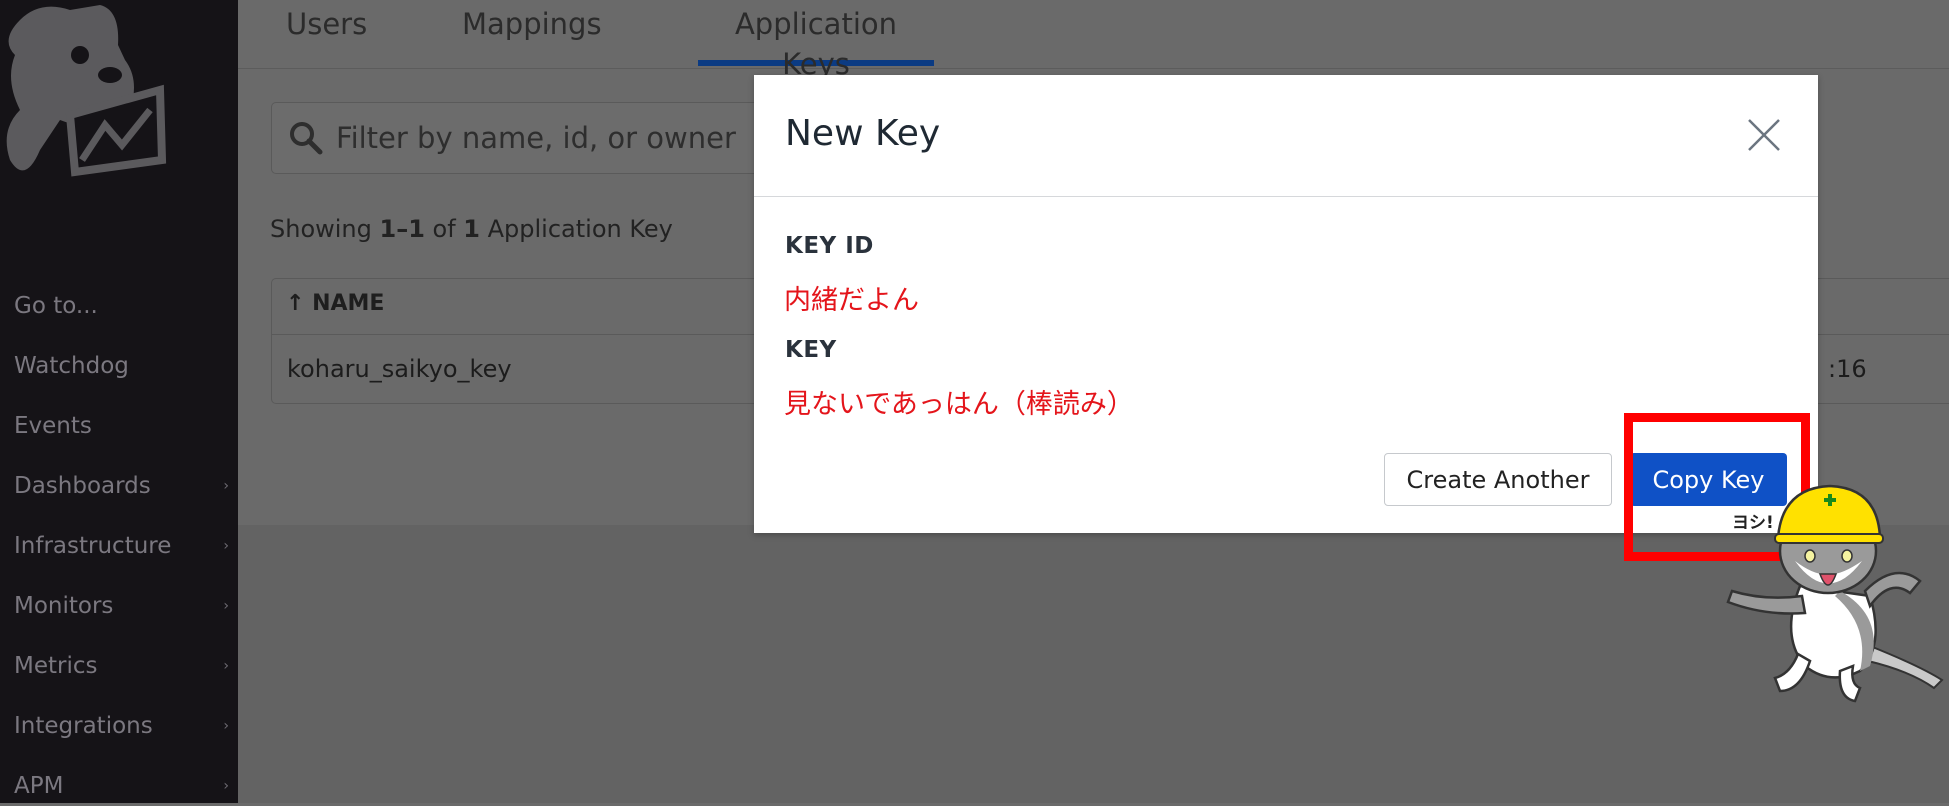 The width and height of the screenshot is (1949, 806). What do you see at coordinates (816, 42) in the screenshot?
I see `tab-application-keys: Application Keys` at bounding box center [816, 42].